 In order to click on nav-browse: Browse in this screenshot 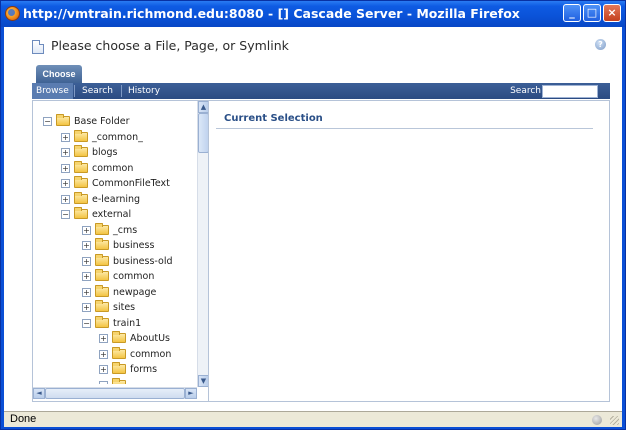, I will do `click(52, 91)`.